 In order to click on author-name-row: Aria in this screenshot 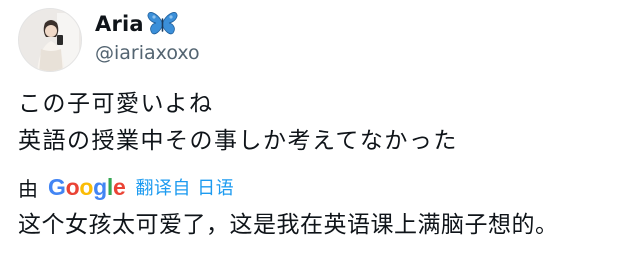, I will do `click(136, 24)`.